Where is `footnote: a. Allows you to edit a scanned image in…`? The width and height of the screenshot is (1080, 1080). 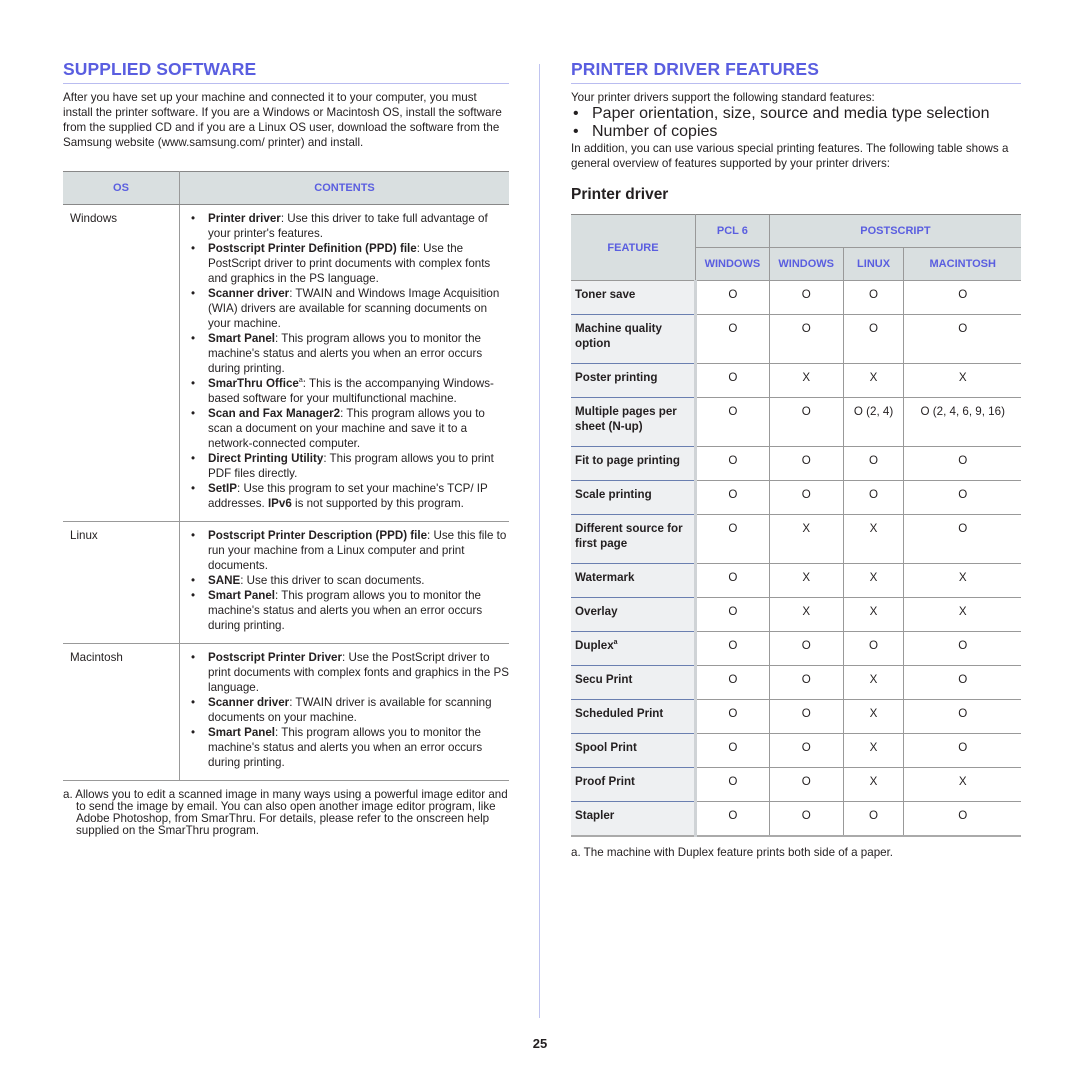 footnote: a. Allows you to edit a scanned image in… is located at coordinates (285, 812).